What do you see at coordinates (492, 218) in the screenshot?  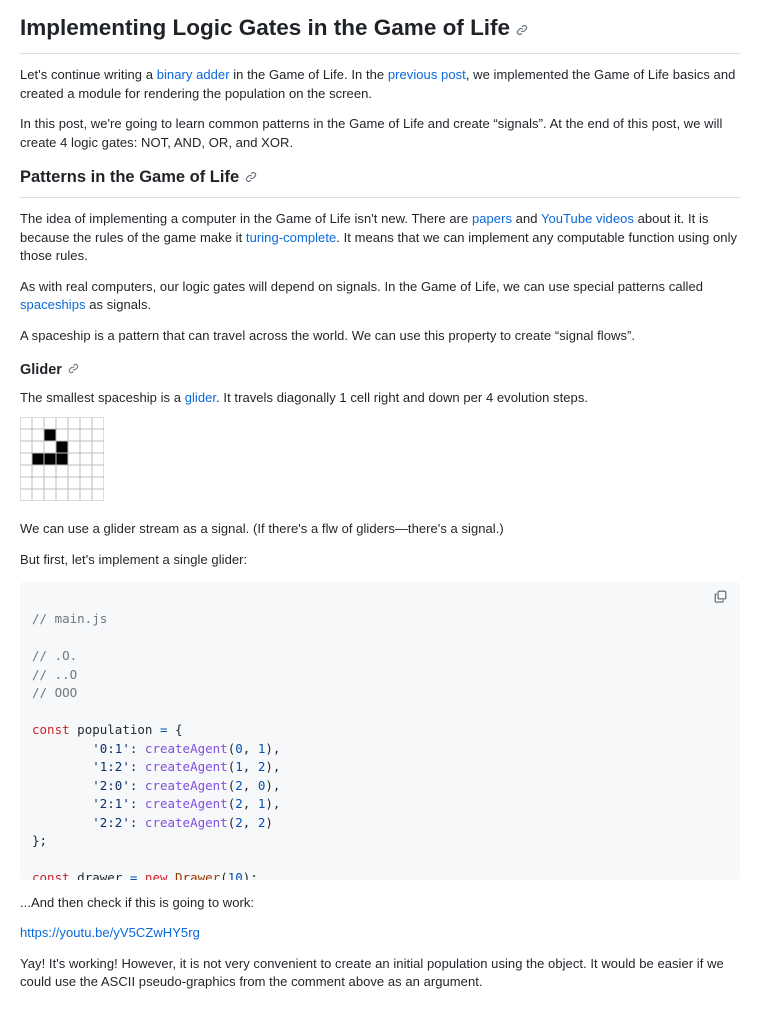 I see `papers-link: papers` at bounding box center [492, 218].